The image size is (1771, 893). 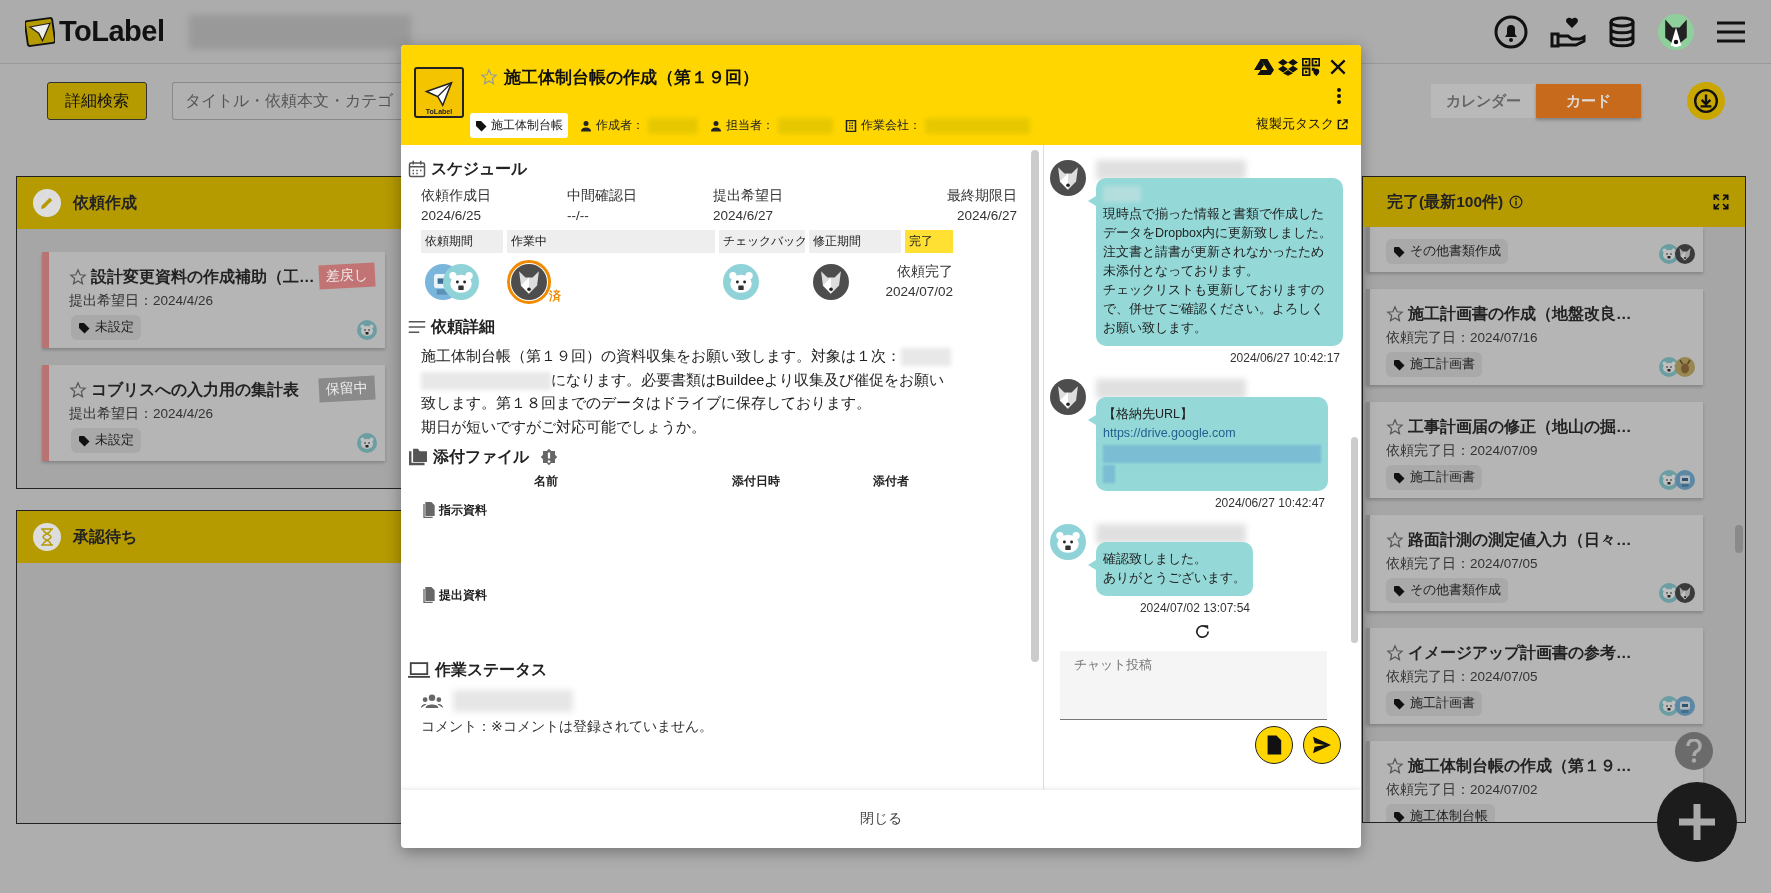 I want to click on more-icon, so click(x=1339, y=96).